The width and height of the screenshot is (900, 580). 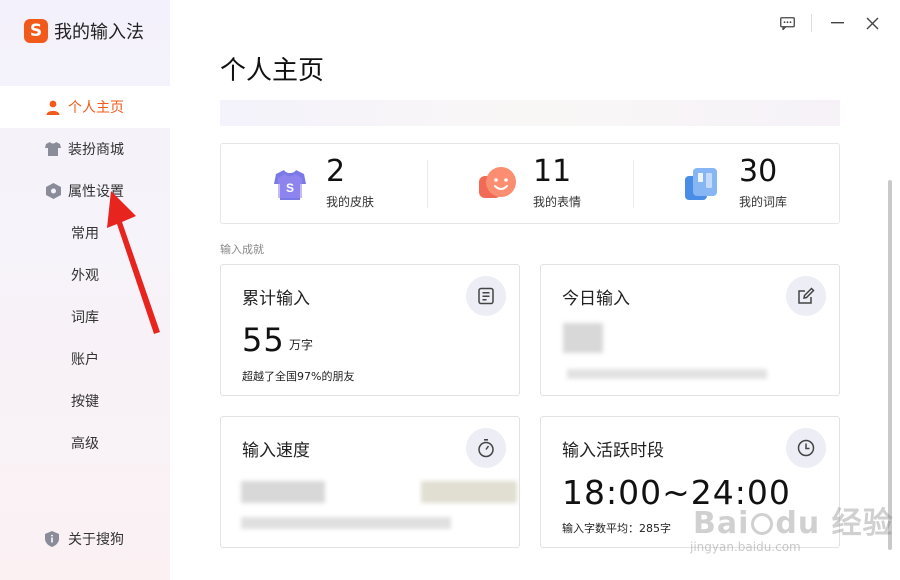 I want to click on sidebar-item-profile: 个人主页, so click(x=85, y=107).